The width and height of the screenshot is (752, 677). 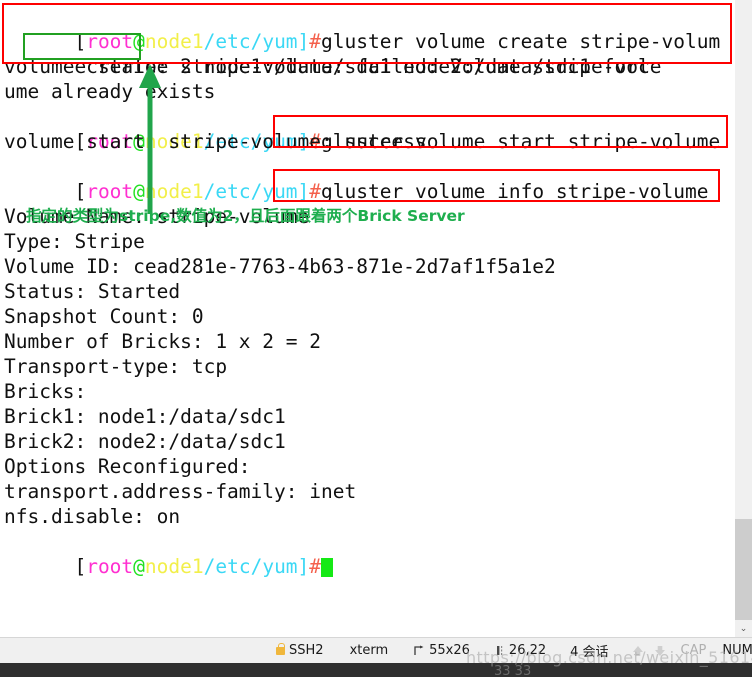 I want to click on status-terminal-size: 55x26, so click(x=442, y=650).